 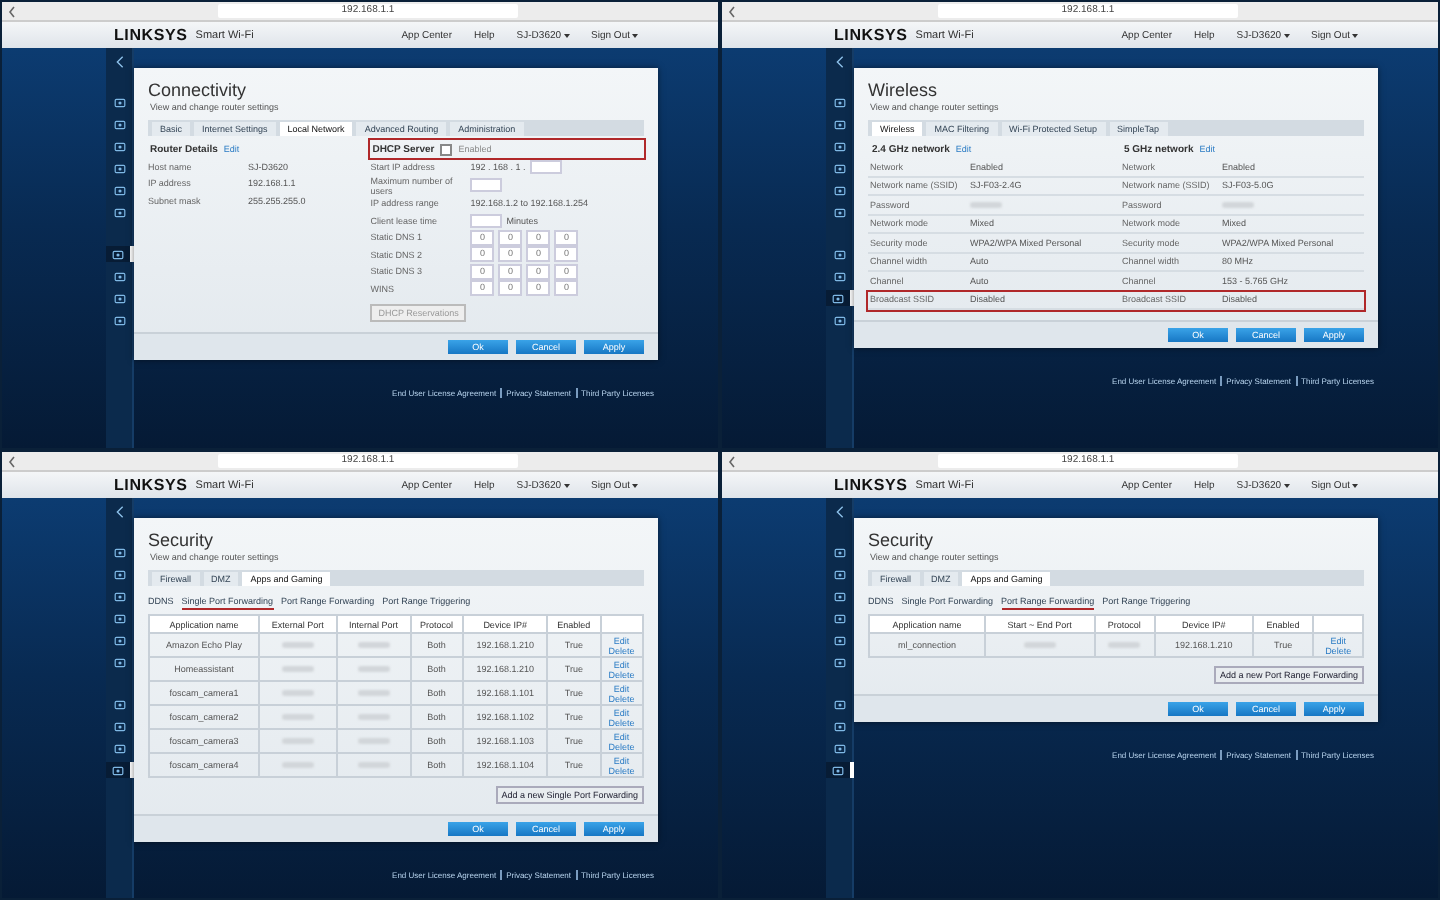 I want to click on checkbox, so click(x=446, y=149).